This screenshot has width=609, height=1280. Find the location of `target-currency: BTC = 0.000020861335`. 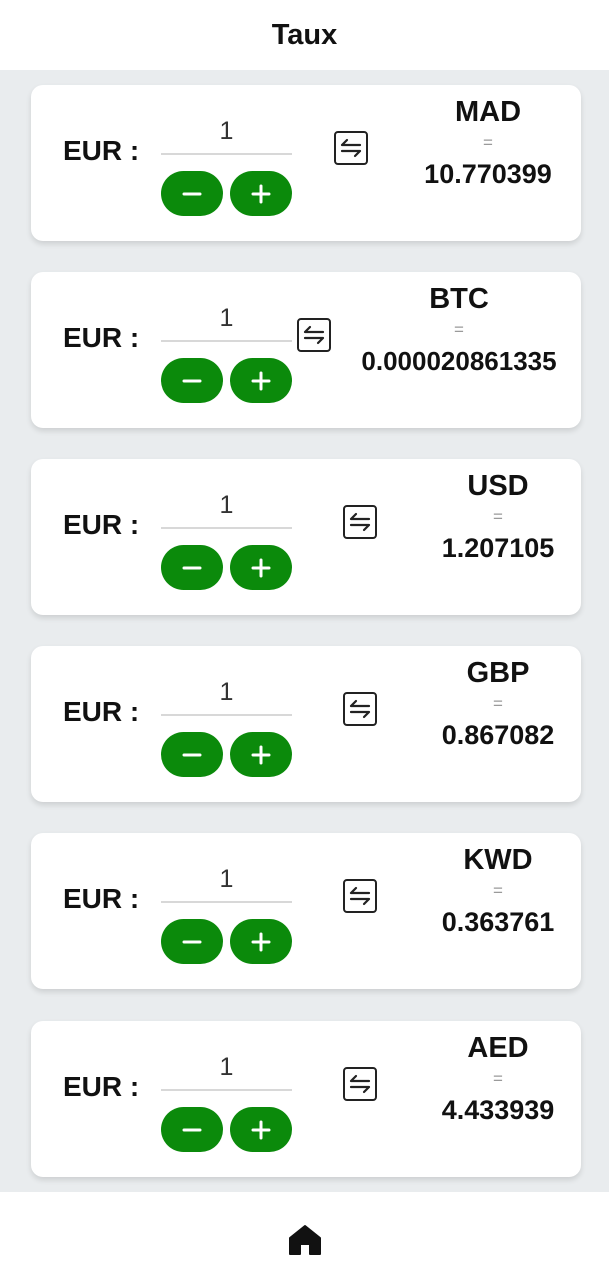

target-currency: BTC = 0.000020861335 is located at coordinates (459, 330).